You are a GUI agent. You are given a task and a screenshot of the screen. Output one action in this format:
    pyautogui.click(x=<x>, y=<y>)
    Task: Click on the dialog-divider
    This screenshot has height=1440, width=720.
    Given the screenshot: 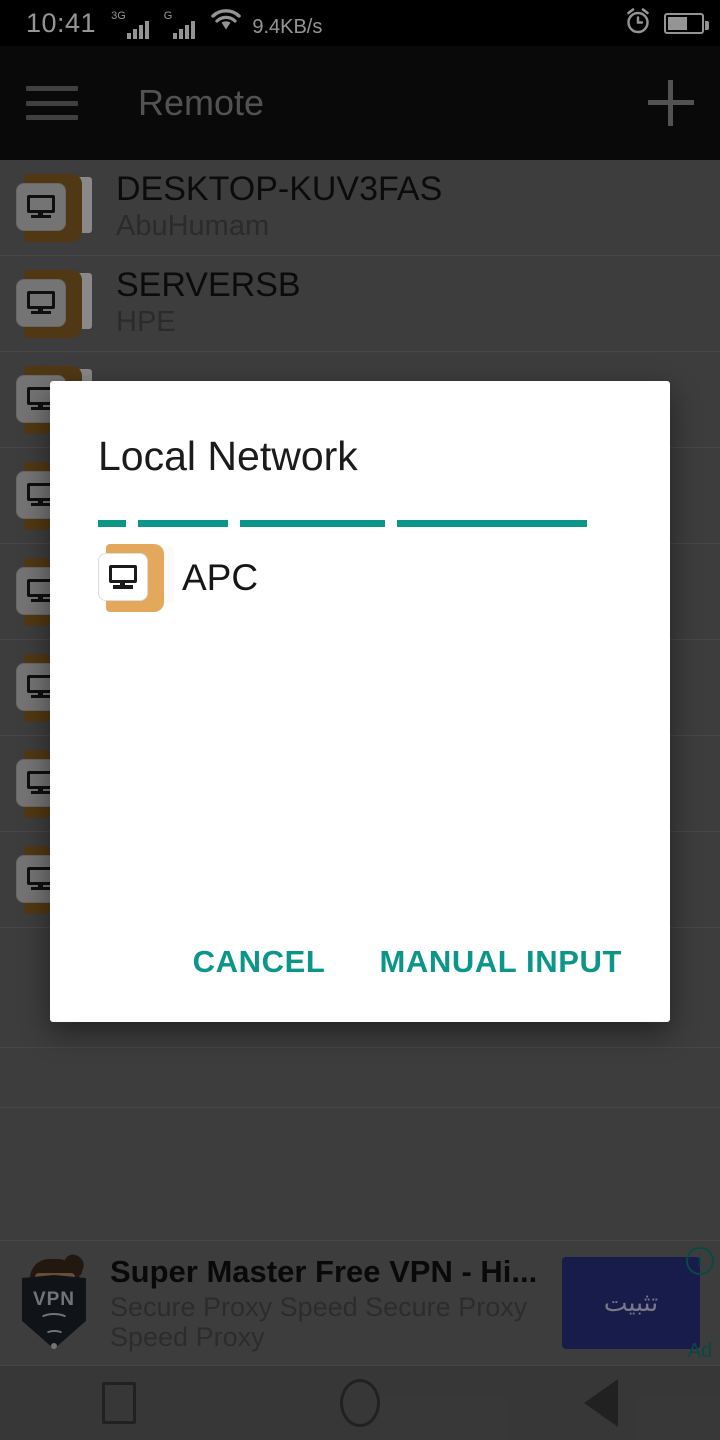 What is the action you would take?
    pyautogui.click(x=360, y=523)
    